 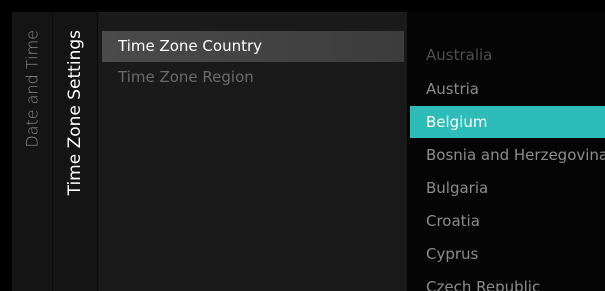 What do you see at coordinates (253, 46) in the screenshot?
I see `menu-item-time-zone-country: Time Zone Country` at bounding box center [253, 46].